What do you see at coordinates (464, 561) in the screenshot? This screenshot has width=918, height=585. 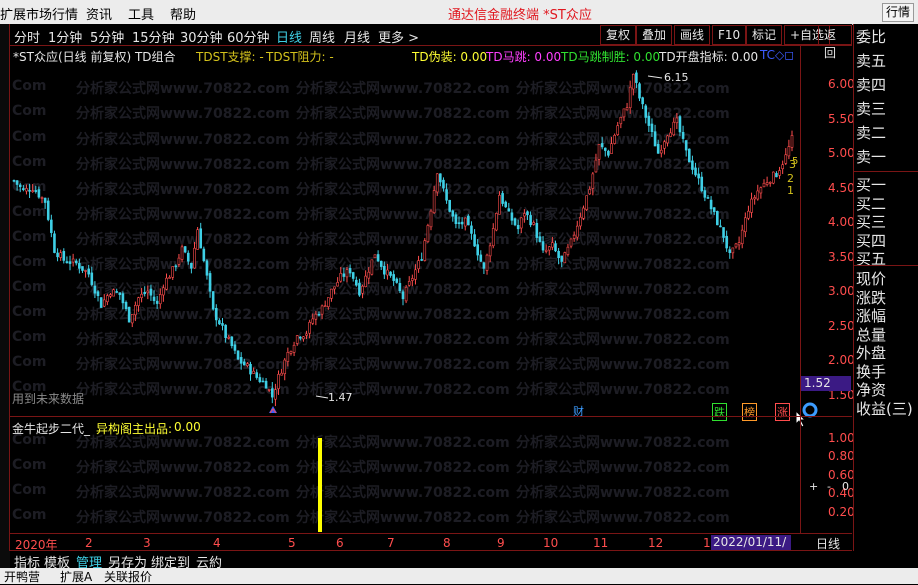 I see `bottom-tab-bar: 指标 模板 管理 另存为 绑定到 云約` at bounding box center [464, 561].